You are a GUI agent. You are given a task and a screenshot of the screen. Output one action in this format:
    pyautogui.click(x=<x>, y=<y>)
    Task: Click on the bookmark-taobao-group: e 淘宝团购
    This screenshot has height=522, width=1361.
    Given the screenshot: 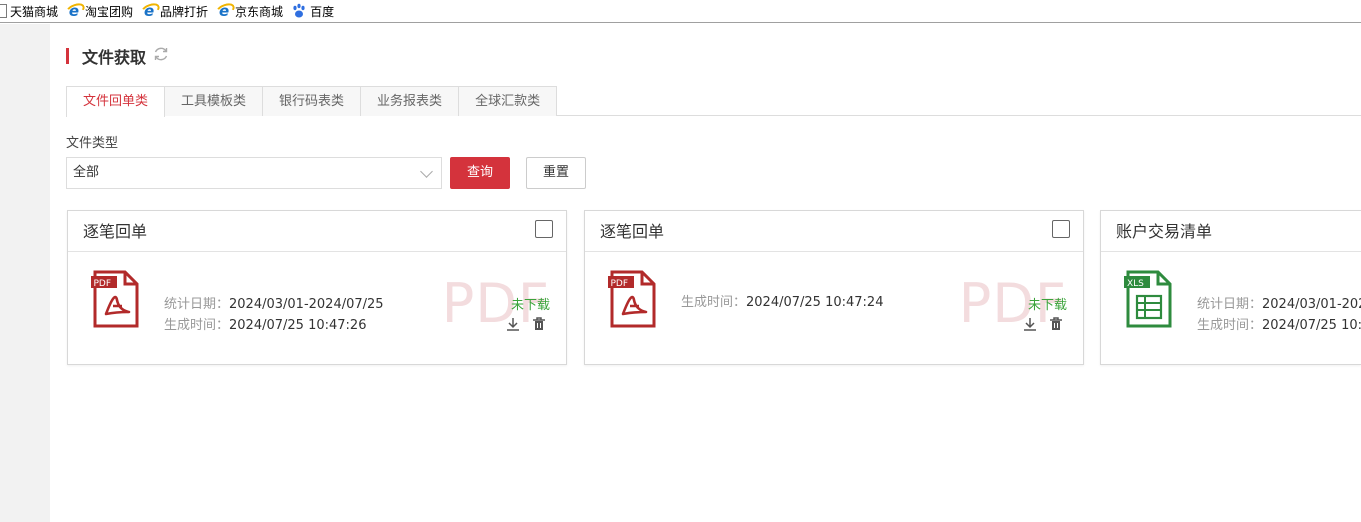 What is the action you would take?
    pyautogui.click(x=99, y=11)
    